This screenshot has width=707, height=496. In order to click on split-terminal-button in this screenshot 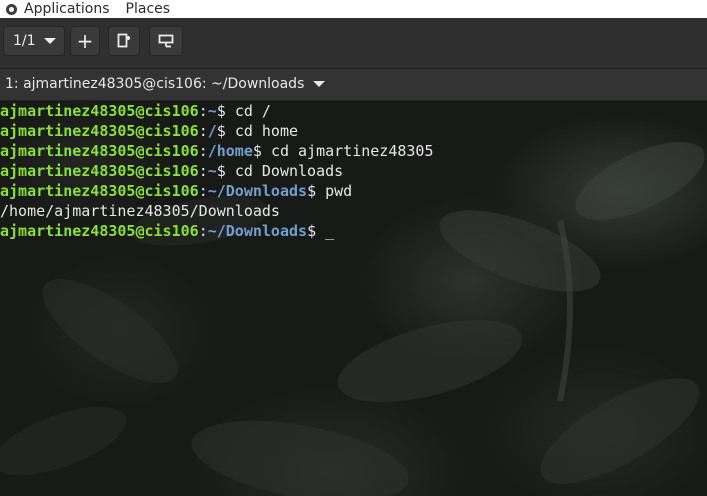, I will do `click(124, 41)`.